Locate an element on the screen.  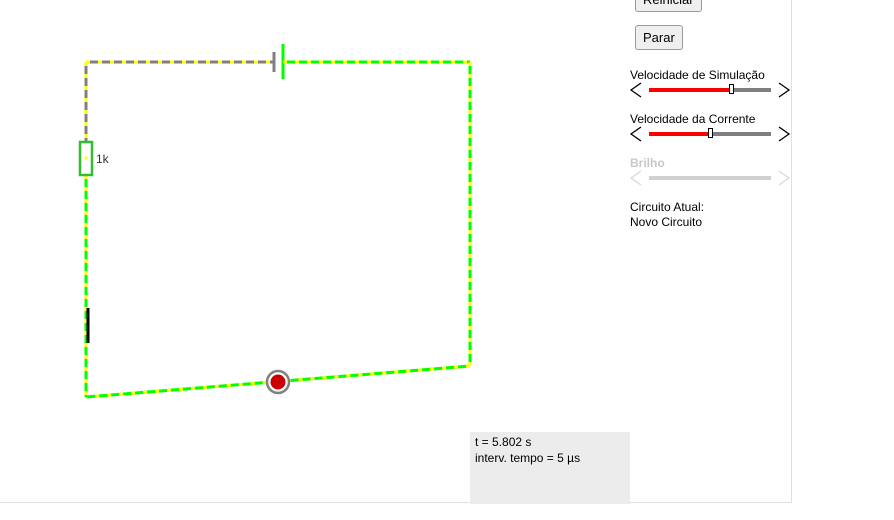
simulation-time: t = 5.802 s is located at coordinates (503, 442).